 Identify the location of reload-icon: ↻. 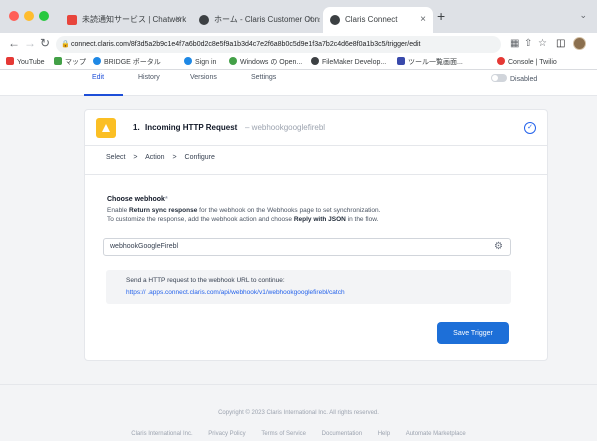
(45, 43).